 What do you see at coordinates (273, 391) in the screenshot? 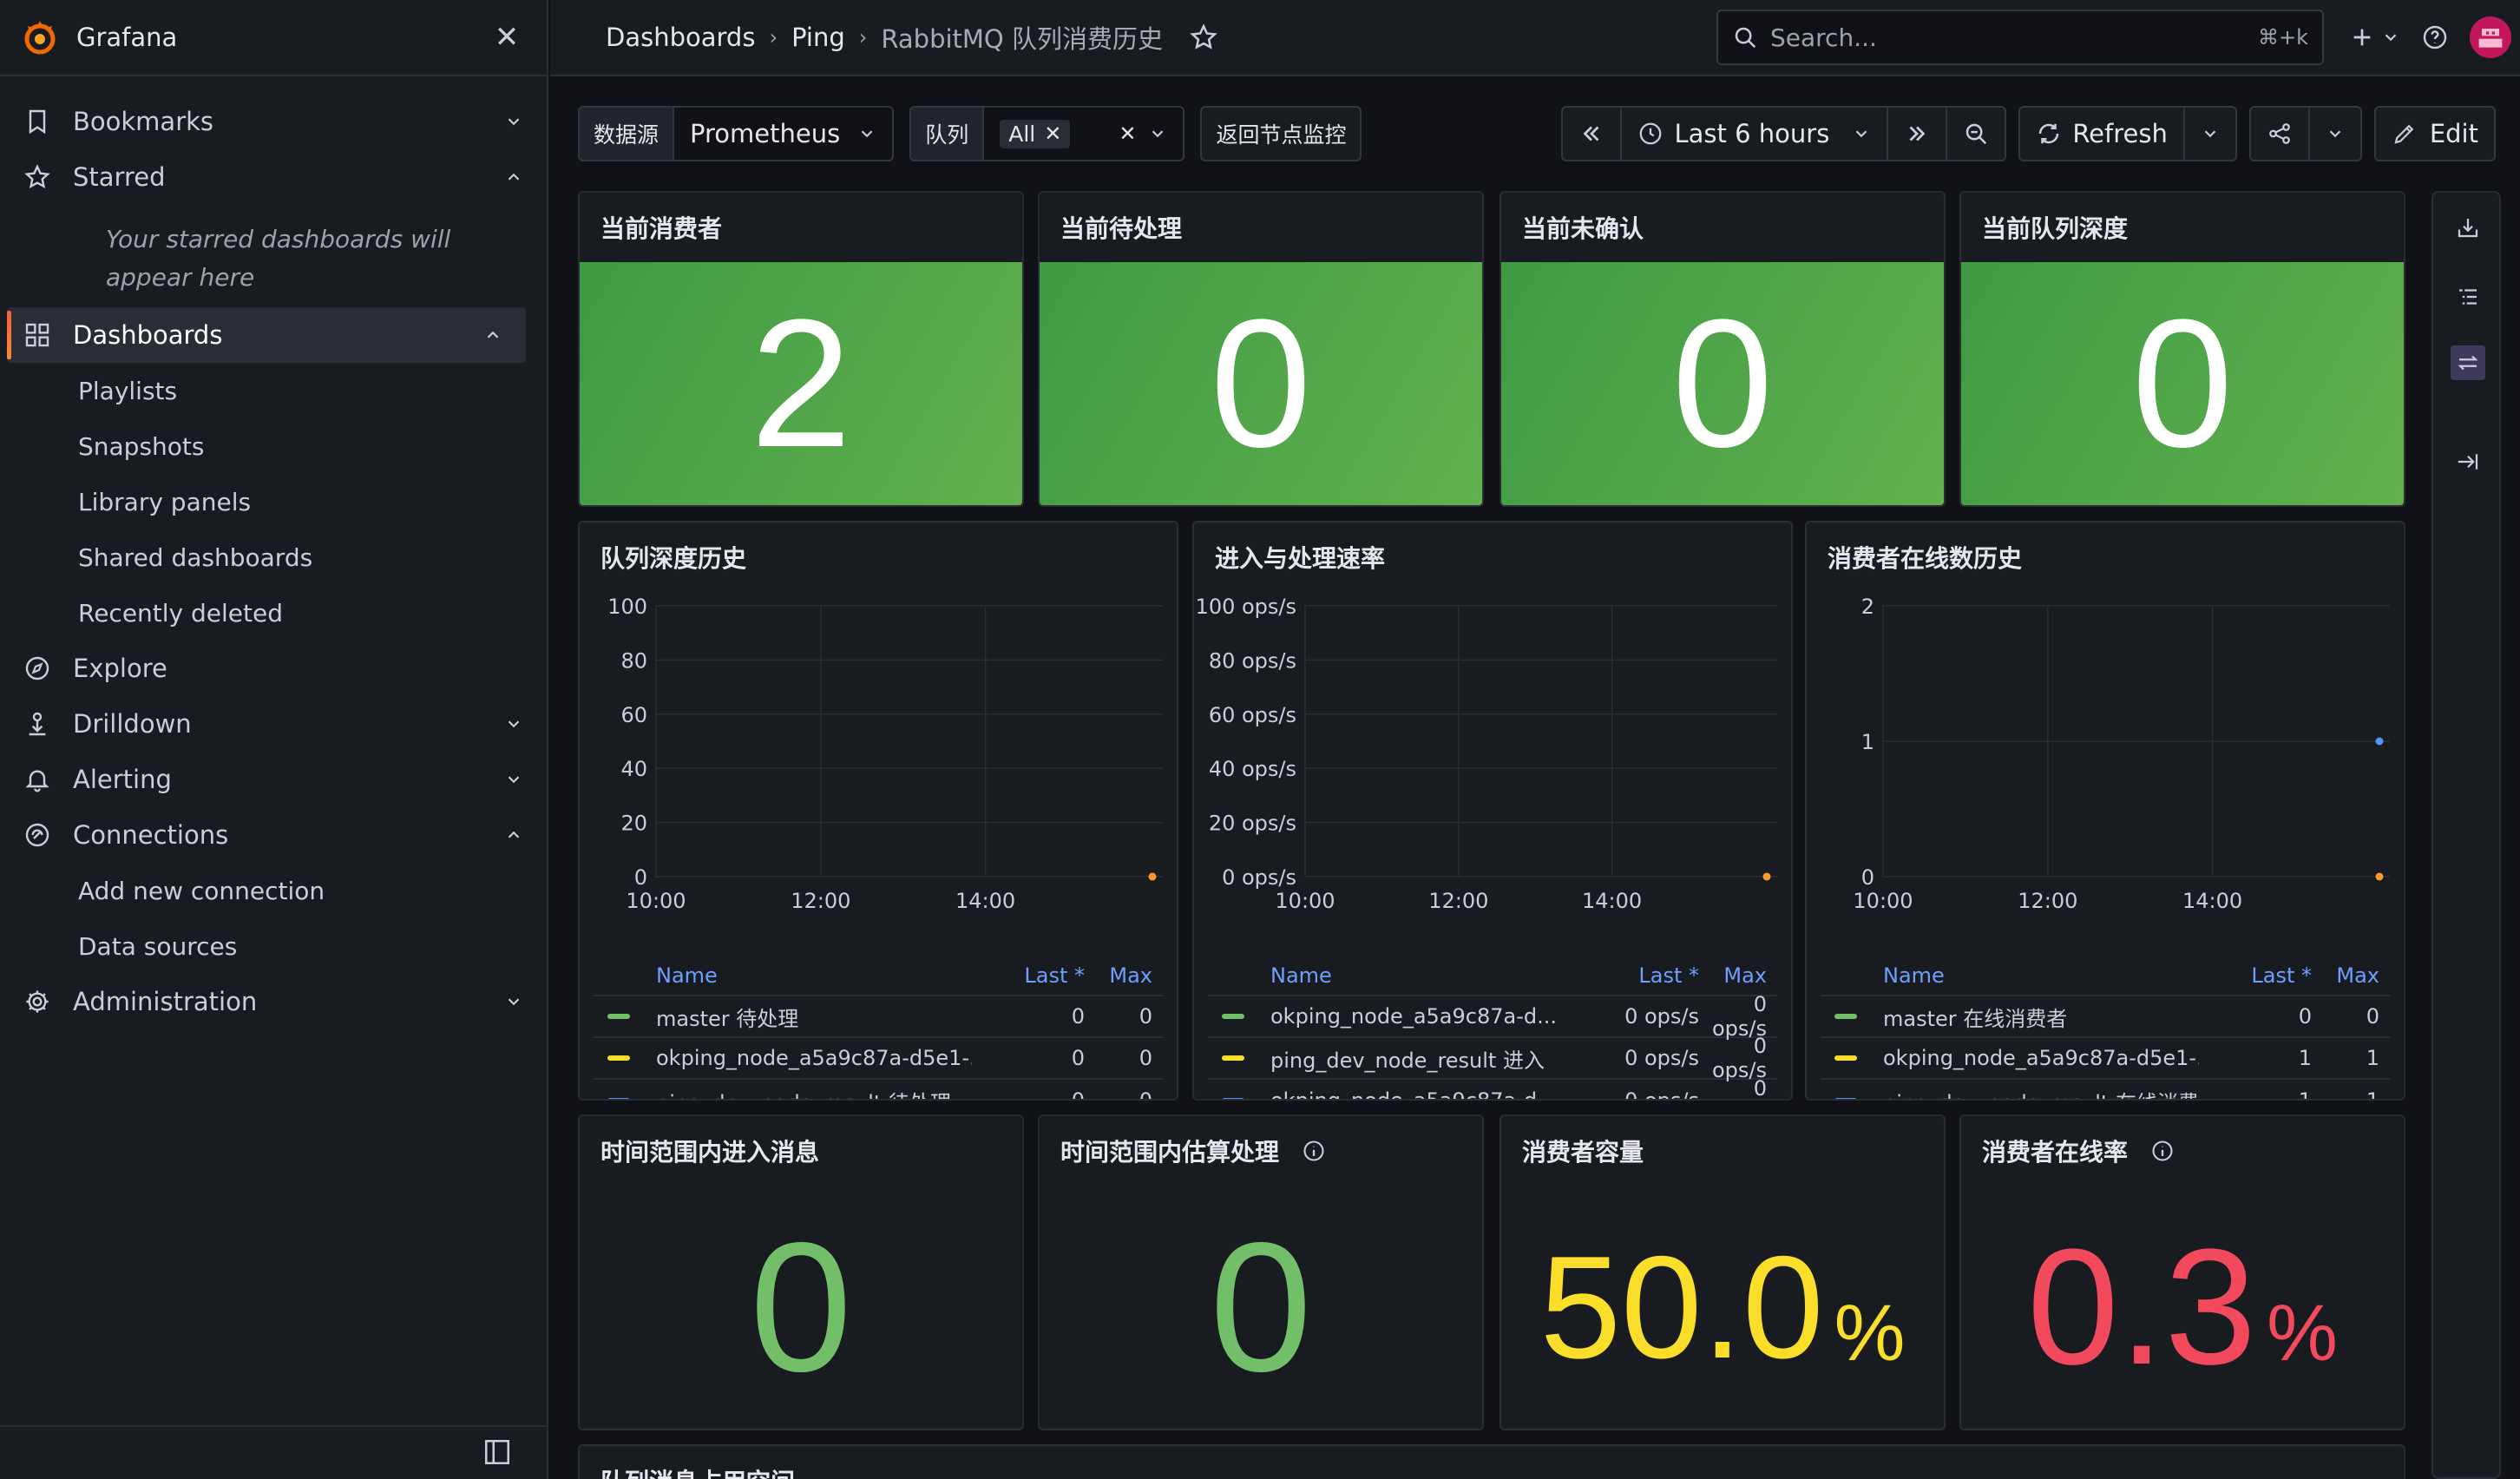
I see `sidebar-item-playlists: Playlists` at bounding box center [273, 391].